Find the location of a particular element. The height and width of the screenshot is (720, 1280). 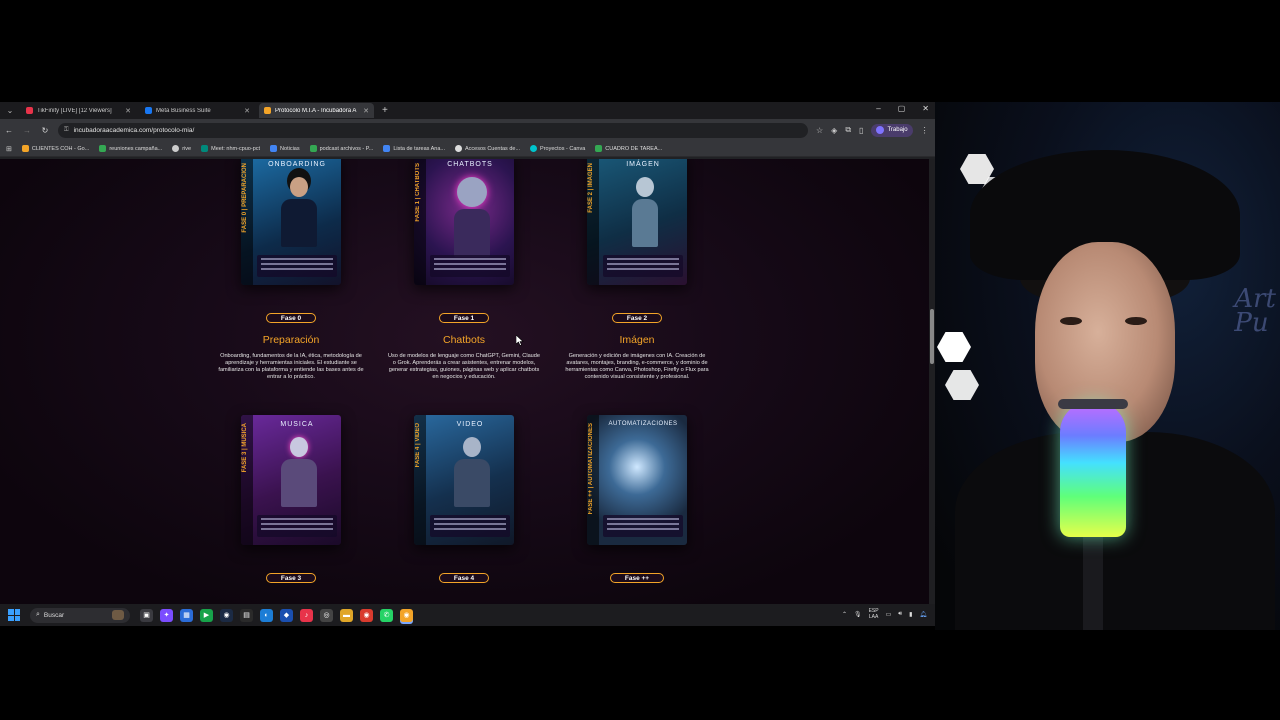

phase-cover-image: VIDEO FASE 4 | VIDEO is located at coordinates (464, 480).